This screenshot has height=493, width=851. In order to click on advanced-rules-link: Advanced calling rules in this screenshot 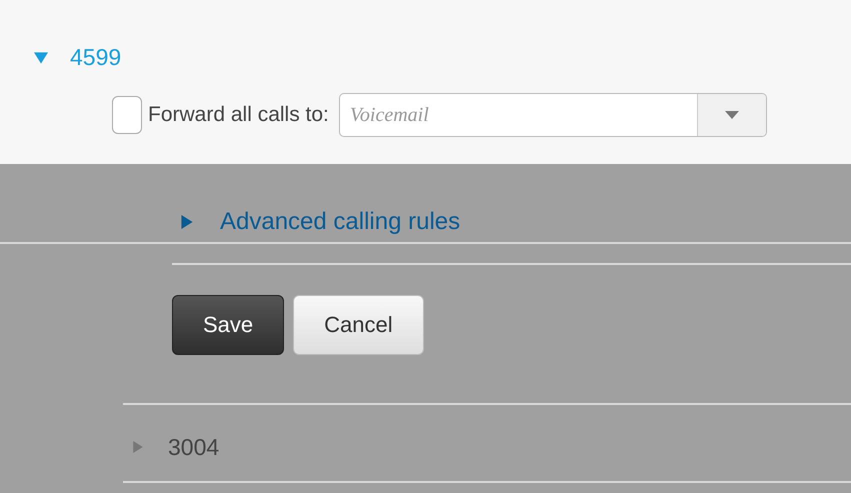, I will do `click(340, 222)`.